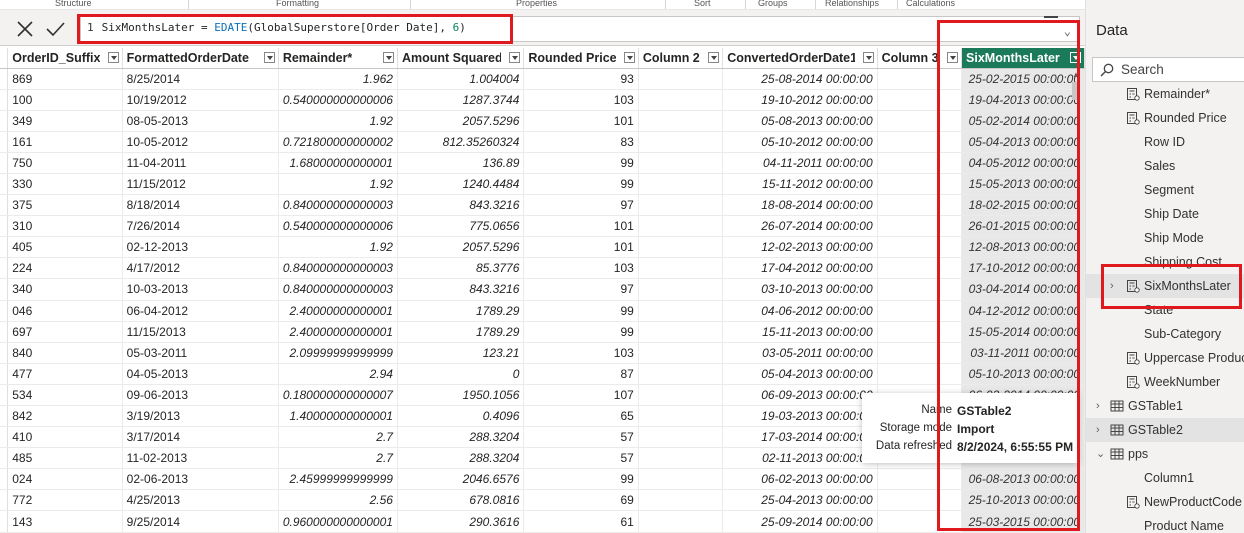  I want to click on table-cell: 772, so click(65, 500).